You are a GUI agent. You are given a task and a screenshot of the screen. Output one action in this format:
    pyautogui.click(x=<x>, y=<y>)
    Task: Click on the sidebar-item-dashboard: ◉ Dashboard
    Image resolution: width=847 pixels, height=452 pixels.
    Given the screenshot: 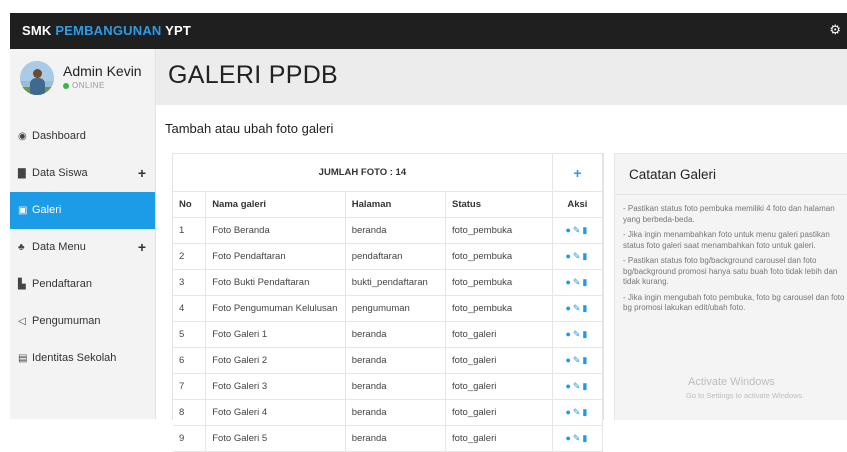 What is the action you would take?
    pyautogui.click(x=82, y=136)
    